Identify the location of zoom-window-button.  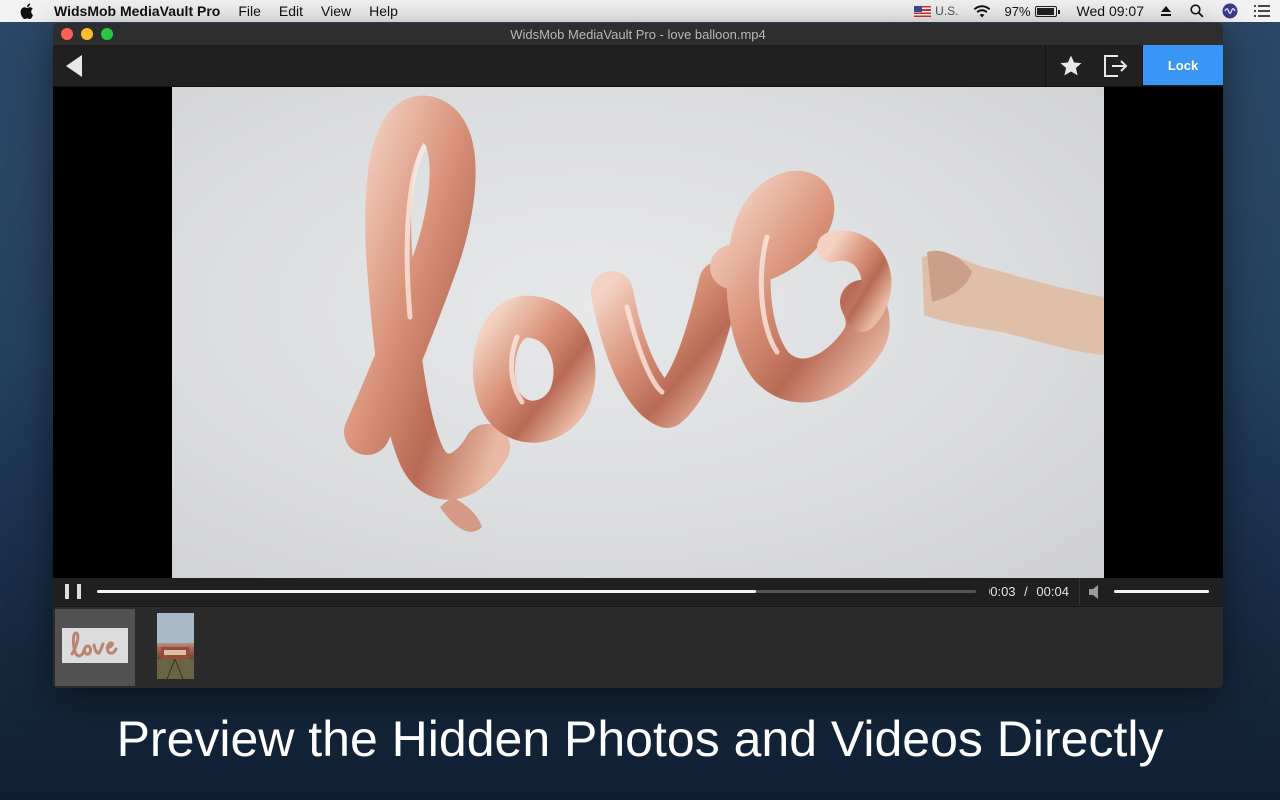
(107, 34).